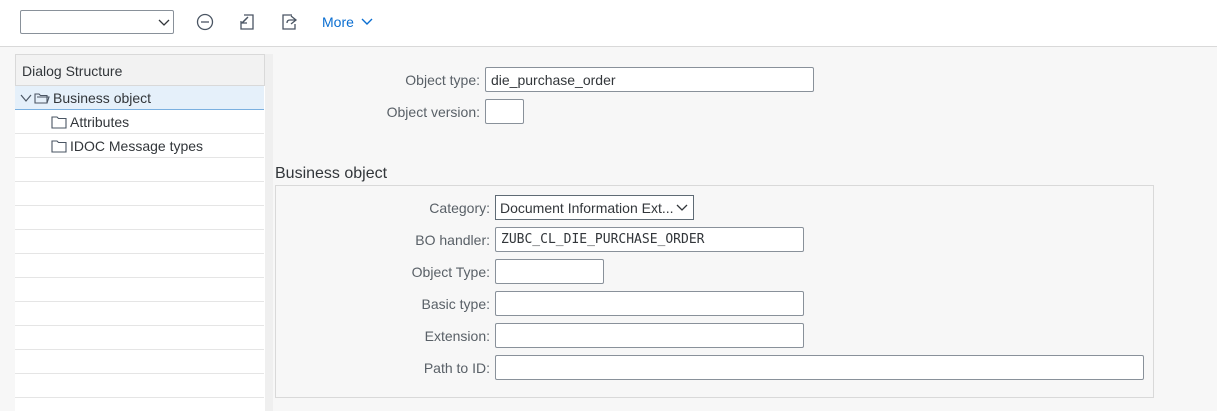  What do you see at coordinates (649, 303) in the screenshot?
I see `basic-type-field` at bounding box center [649, 303].